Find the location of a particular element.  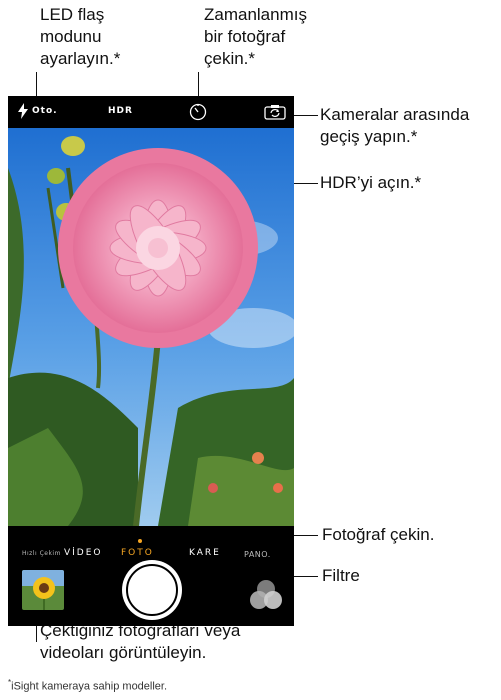

timer-callout: Zamanlanmış bir fotoğraf çekin.* is located at coordinates (255, 37).